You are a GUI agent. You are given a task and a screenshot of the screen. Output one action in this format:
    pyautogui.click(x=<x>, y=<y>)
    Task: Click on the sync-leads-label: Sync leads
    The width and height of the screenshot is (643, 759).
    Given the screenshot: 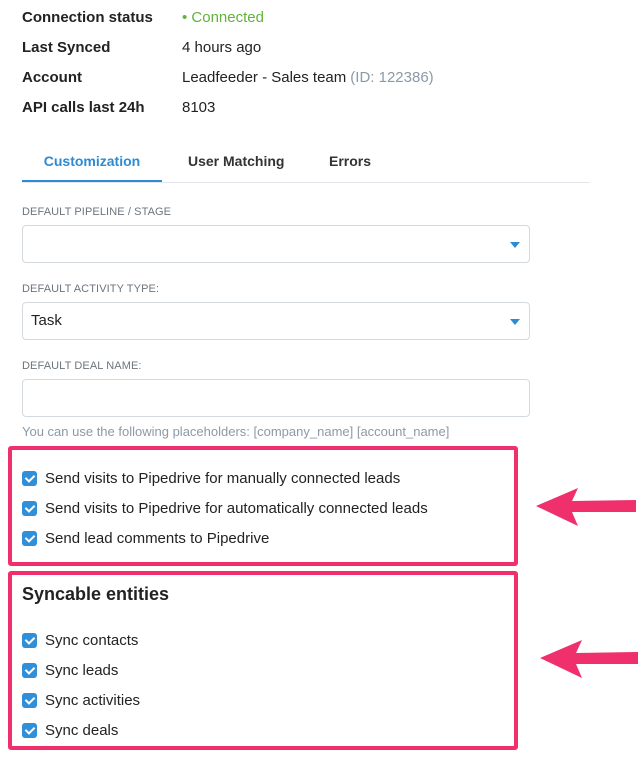 What is the action you would take?
    pyautogui.click(x=82, y=670)
    